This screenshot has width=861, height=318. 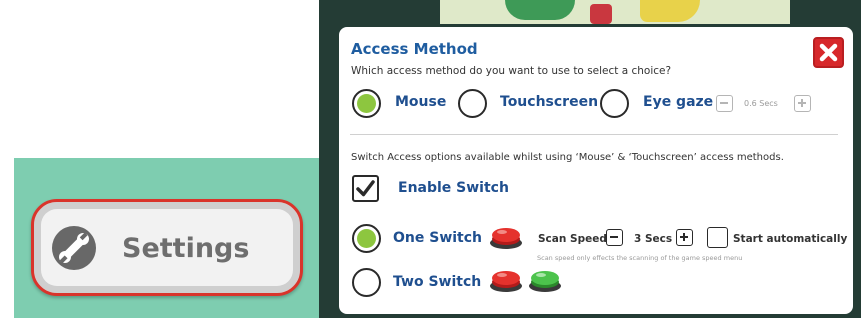 I want to click on eye-gaze-increase-button, so click(x=802, y=103).